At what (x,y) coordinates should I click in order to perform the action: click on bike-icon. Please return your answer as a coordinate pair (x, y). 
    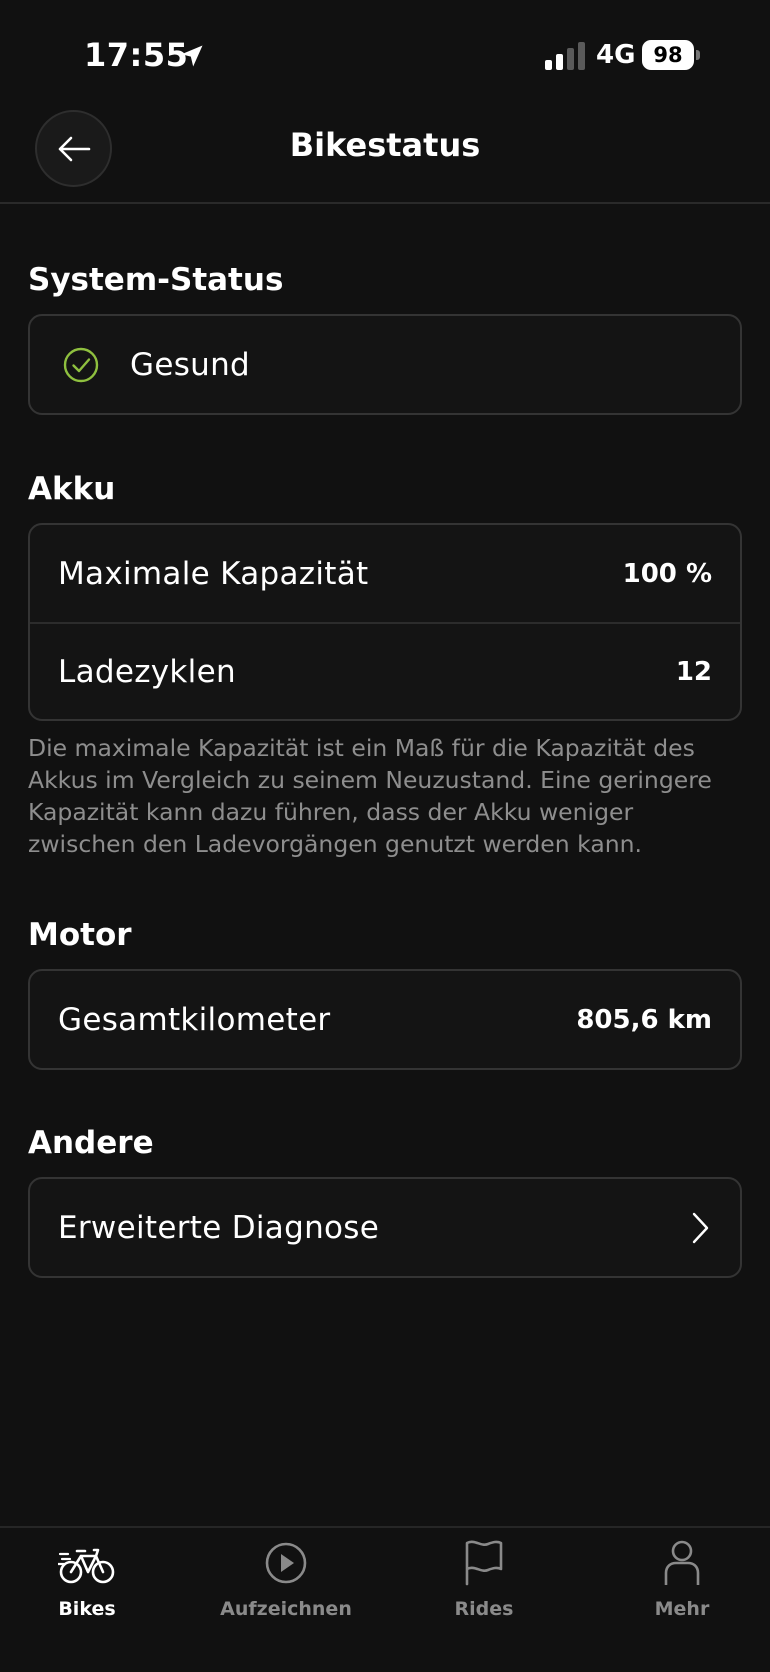
    Looking at the image, I should click on (86, 1566).